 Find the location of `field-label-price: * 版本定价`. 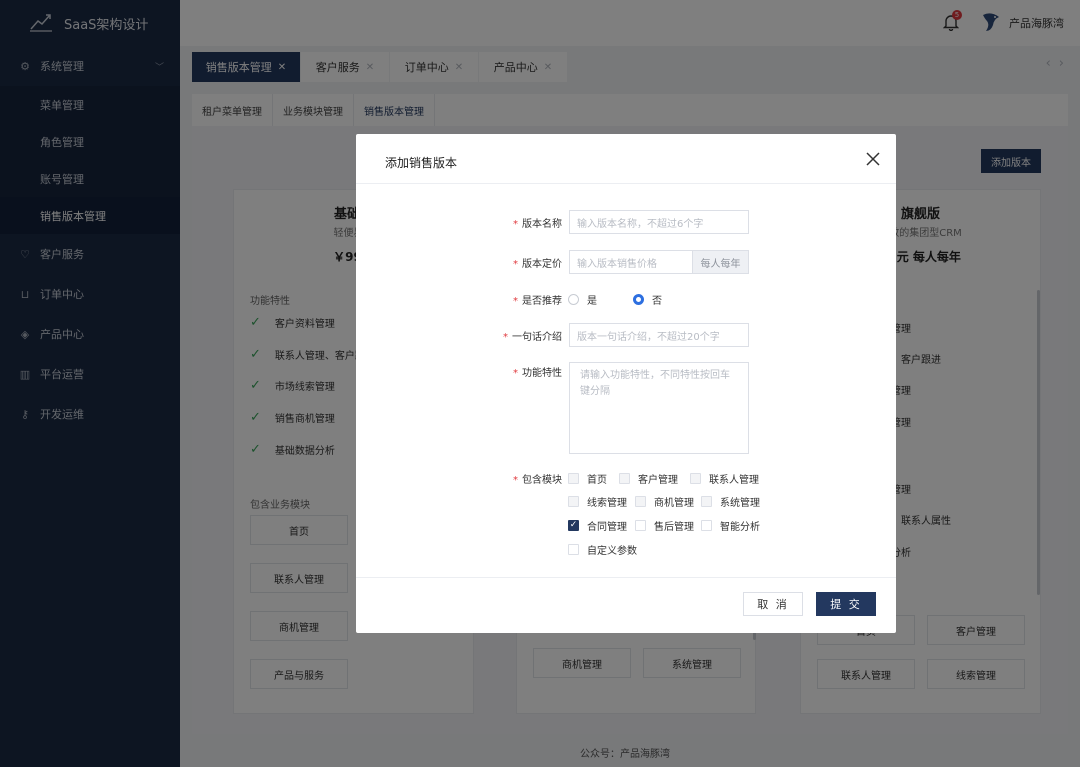

field-label-price: * 版本定价 is located at coordinates (537, 262).